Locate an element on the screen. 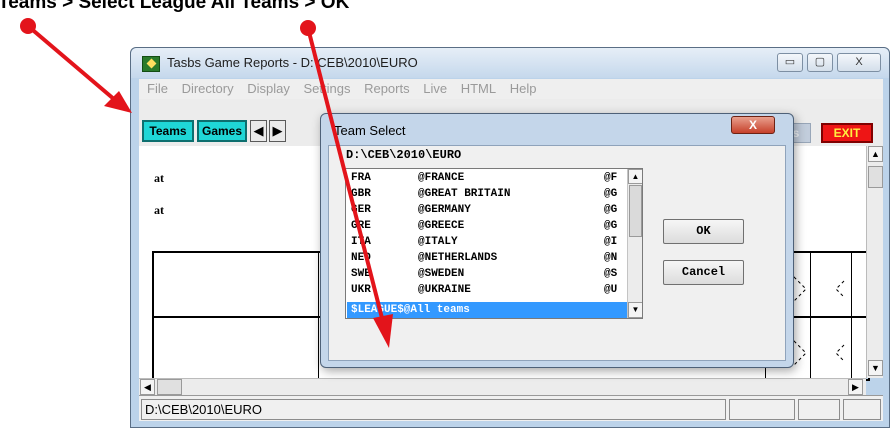  horizontal-scrollbar: ◀ ▶ is located at coordinates (502, 386).